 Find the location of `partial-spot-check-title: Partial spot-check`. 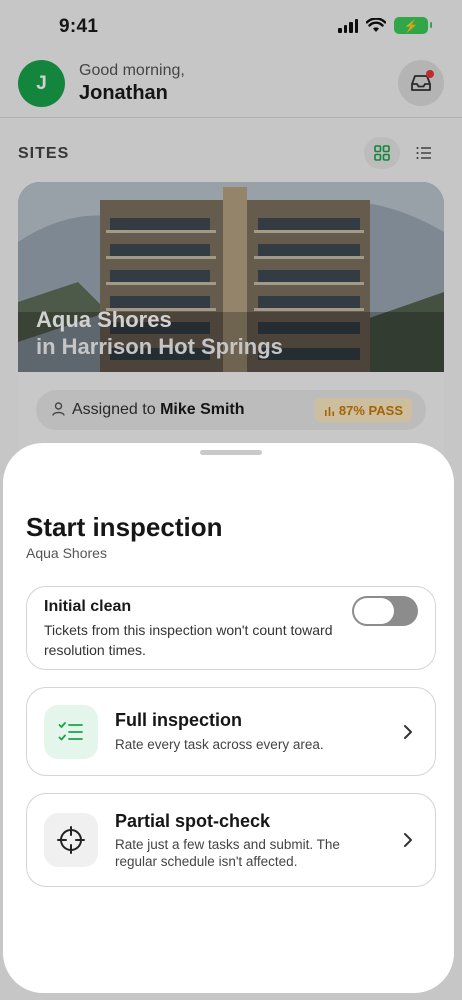

partial-spot-check-title: Partial spot-check is located at coordinates (193, 821).